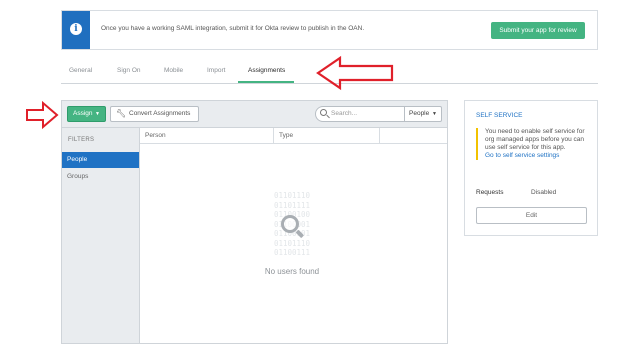 Image resolution: width=623 pixels, height=357 pixels. I want to click on tab-import: Import, so click(216, 70).